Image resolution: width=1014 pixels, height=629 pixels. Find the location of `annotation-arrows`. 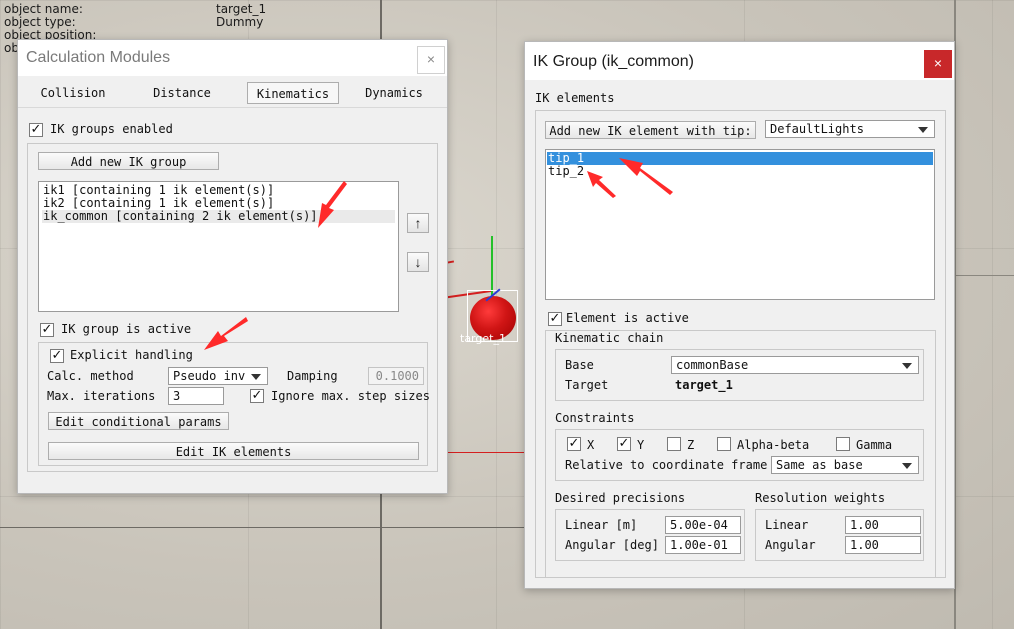

annotation-arrows is located at coordinates (438, 254).